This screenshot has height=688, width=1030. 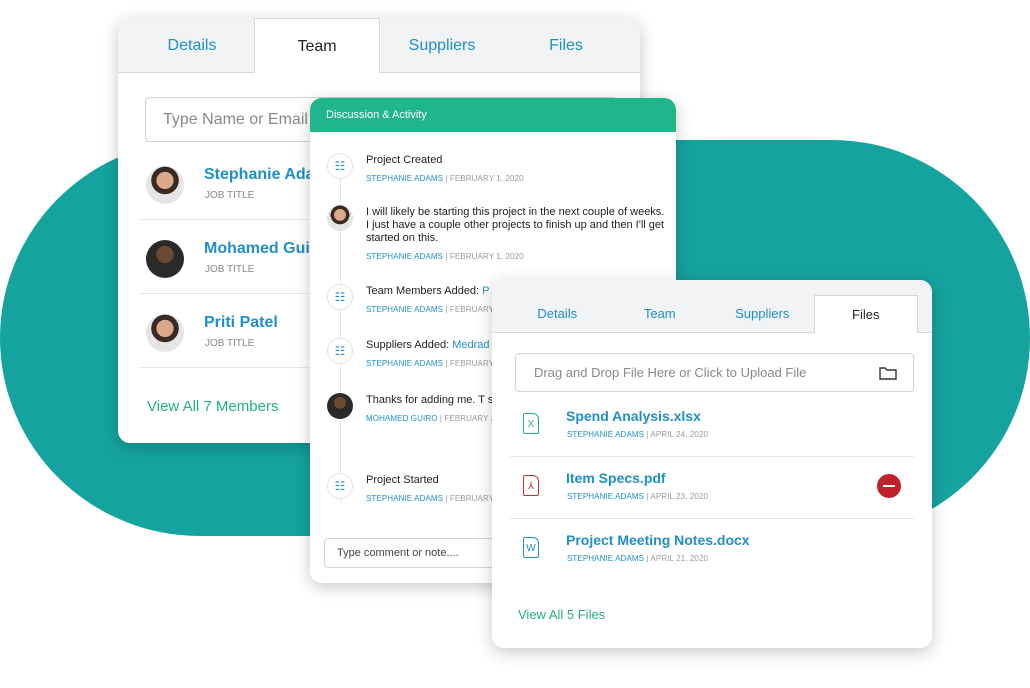 I want to click on minus-icon, so click(x=889, y=486).